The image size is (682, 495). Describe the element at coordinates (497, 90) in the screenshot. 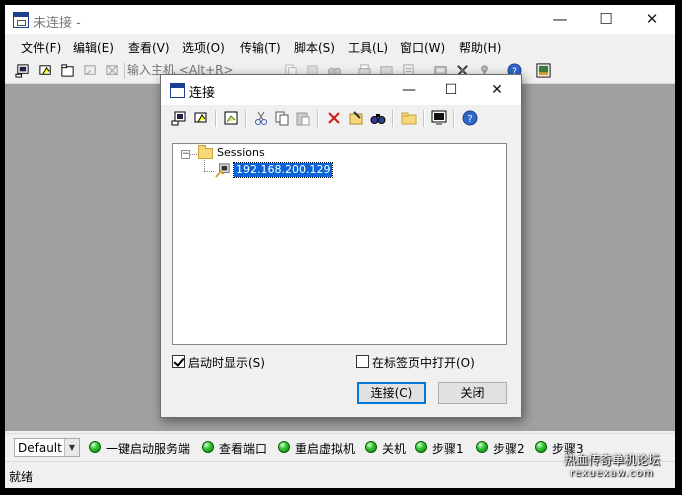

I see `dialog-close-button: ✕` at that location.